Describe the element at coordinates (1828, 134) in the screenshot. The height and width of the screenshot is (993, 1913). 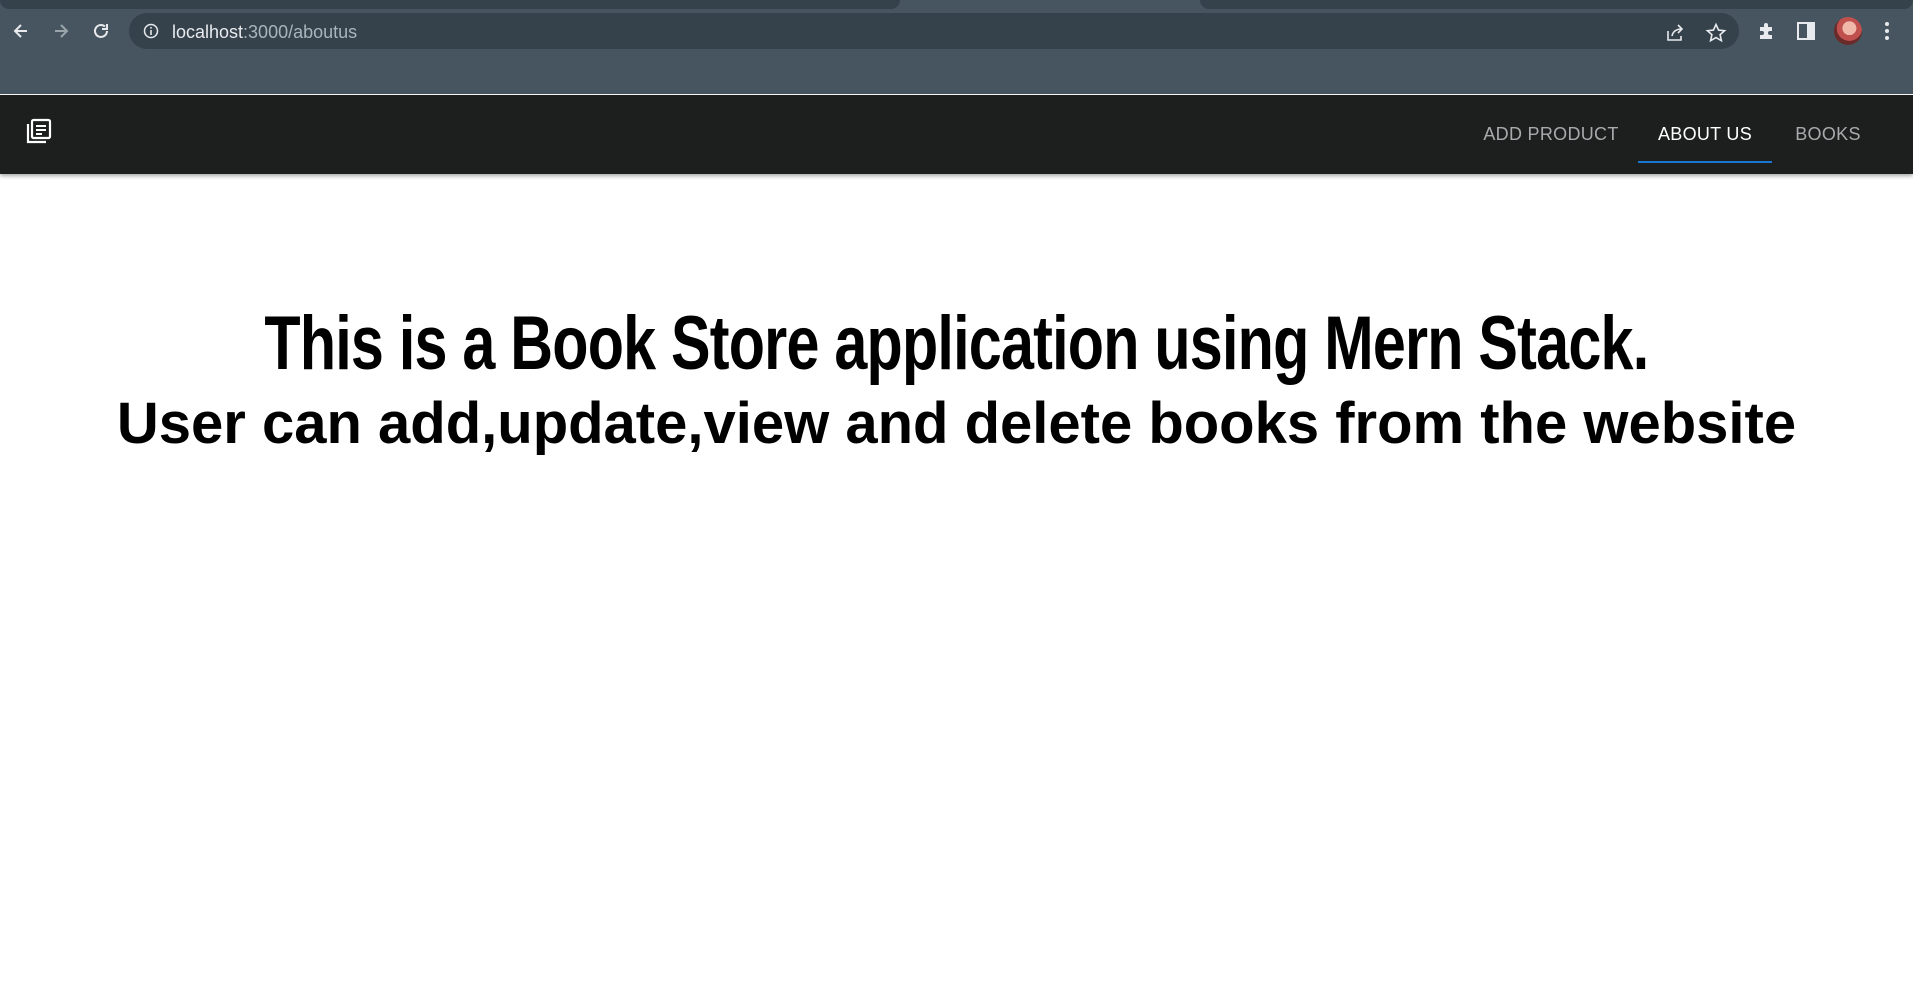
I see `tab-books: BOOKS` at that location.